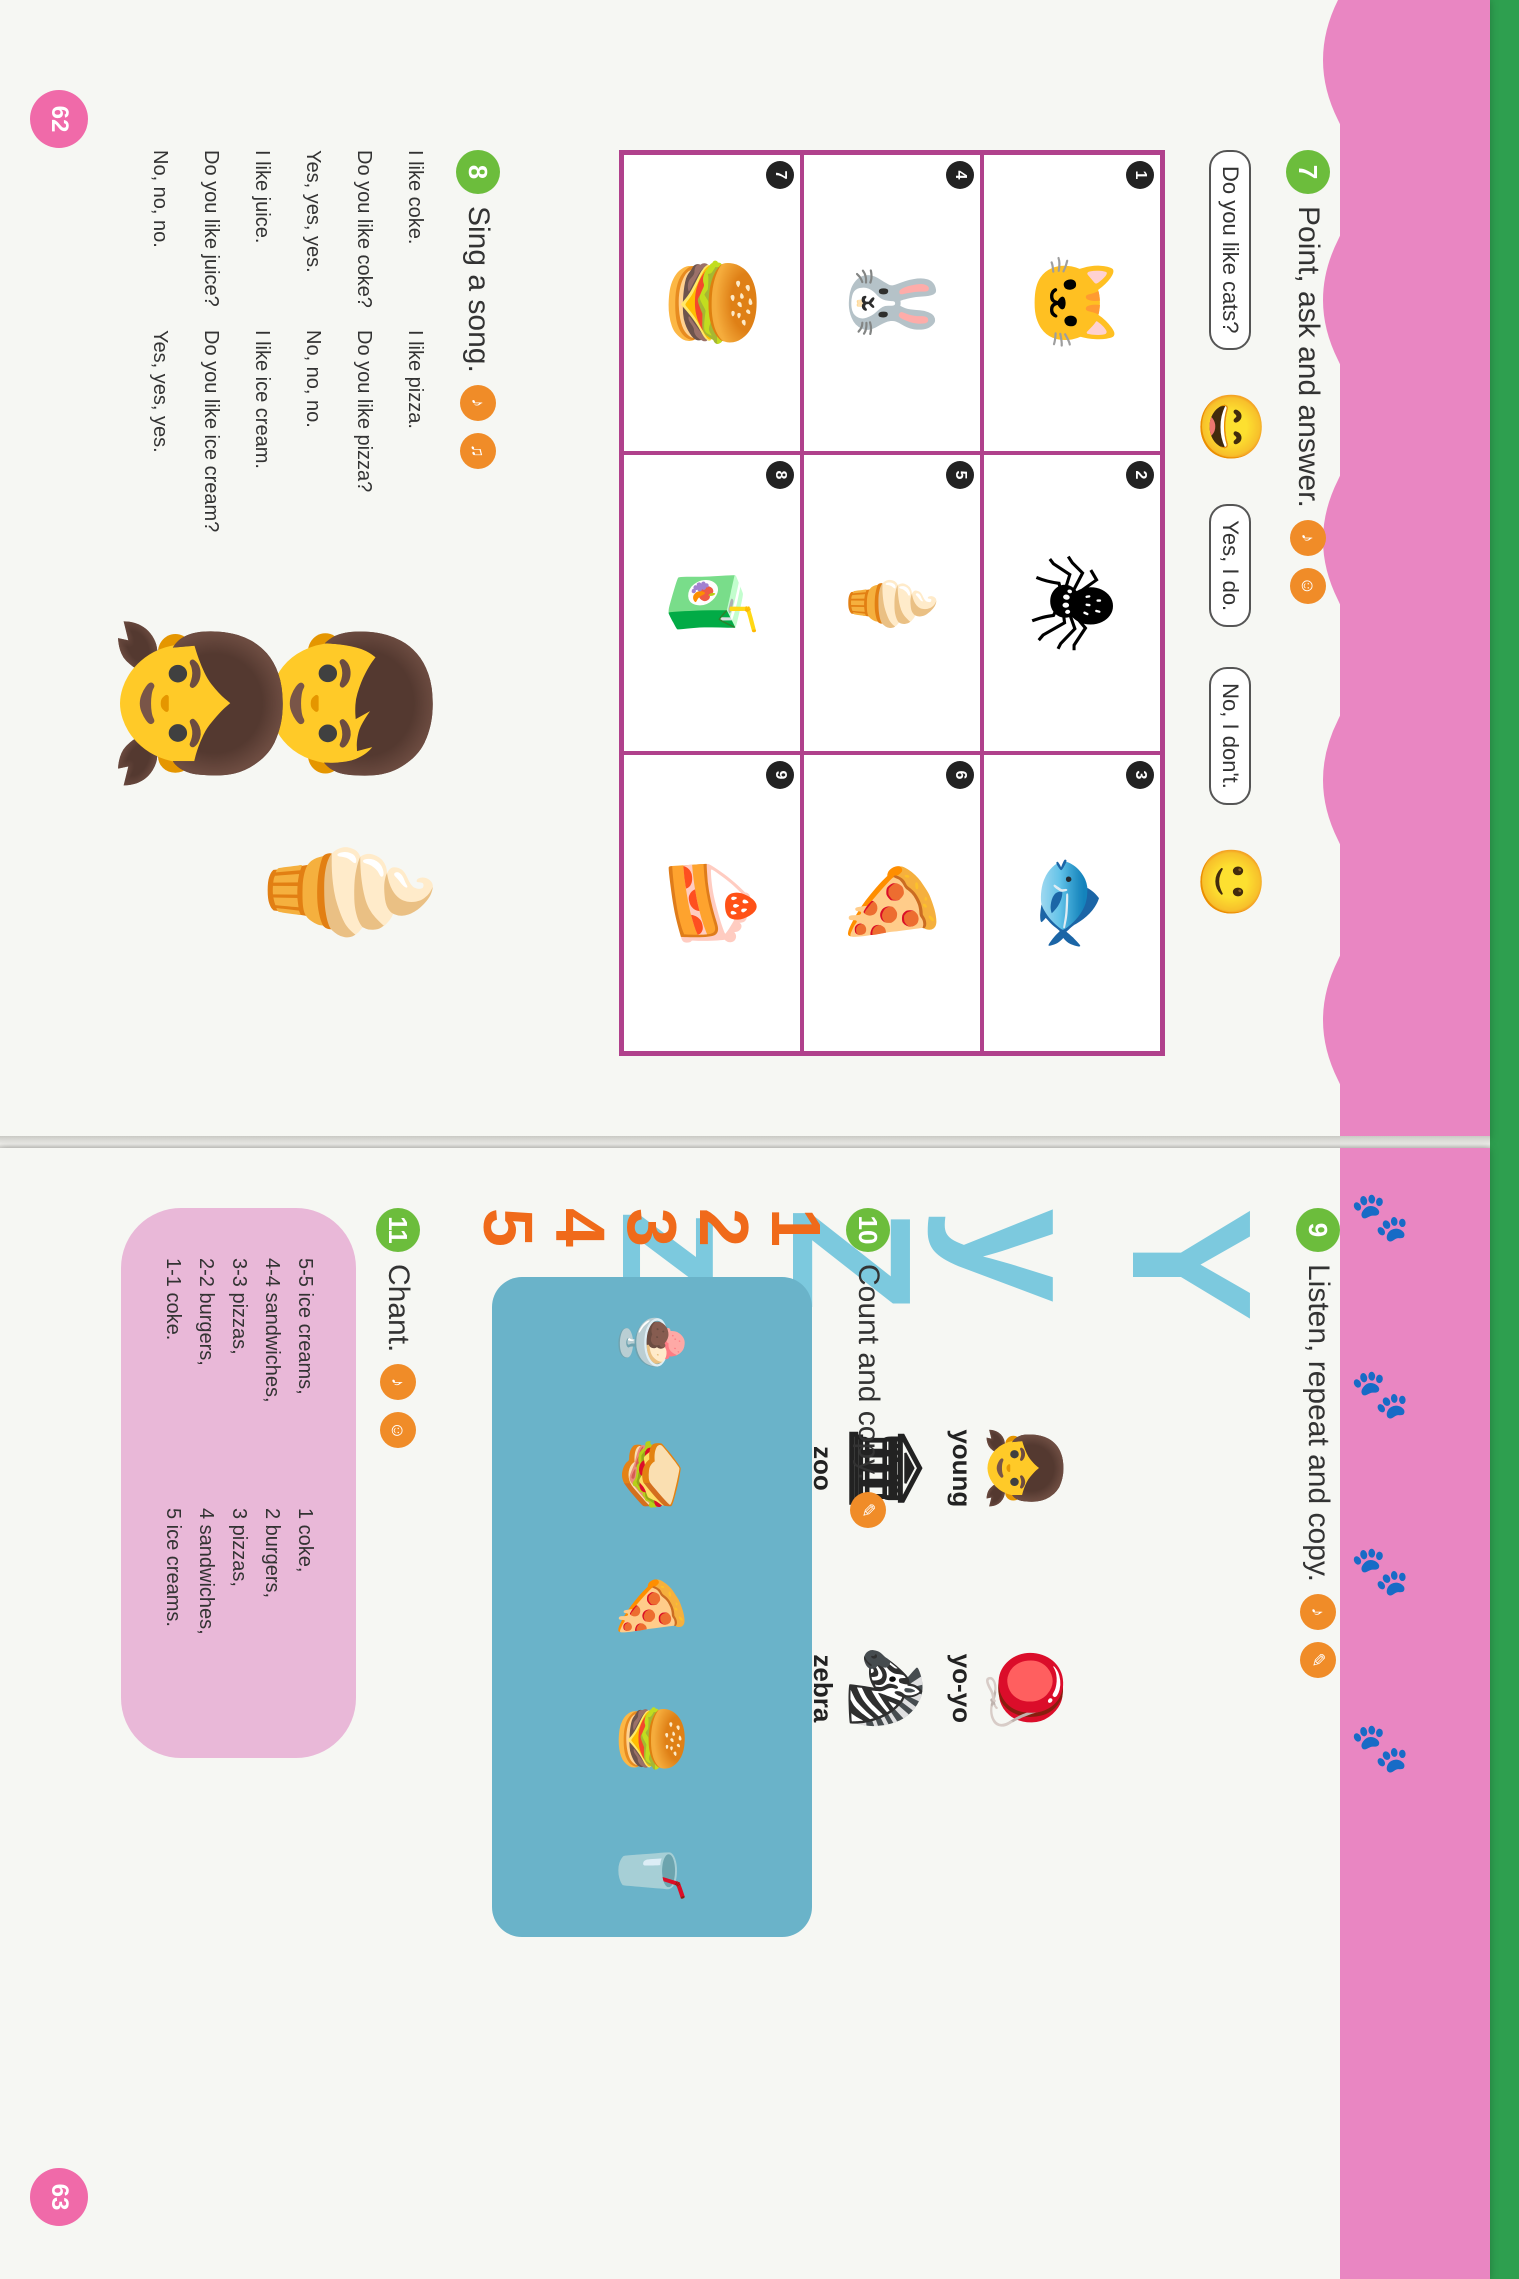  What do you see at coordinates (724, 1227) in the screenshot?
I see `count-number: 2` at bounding box center [724, 1227].